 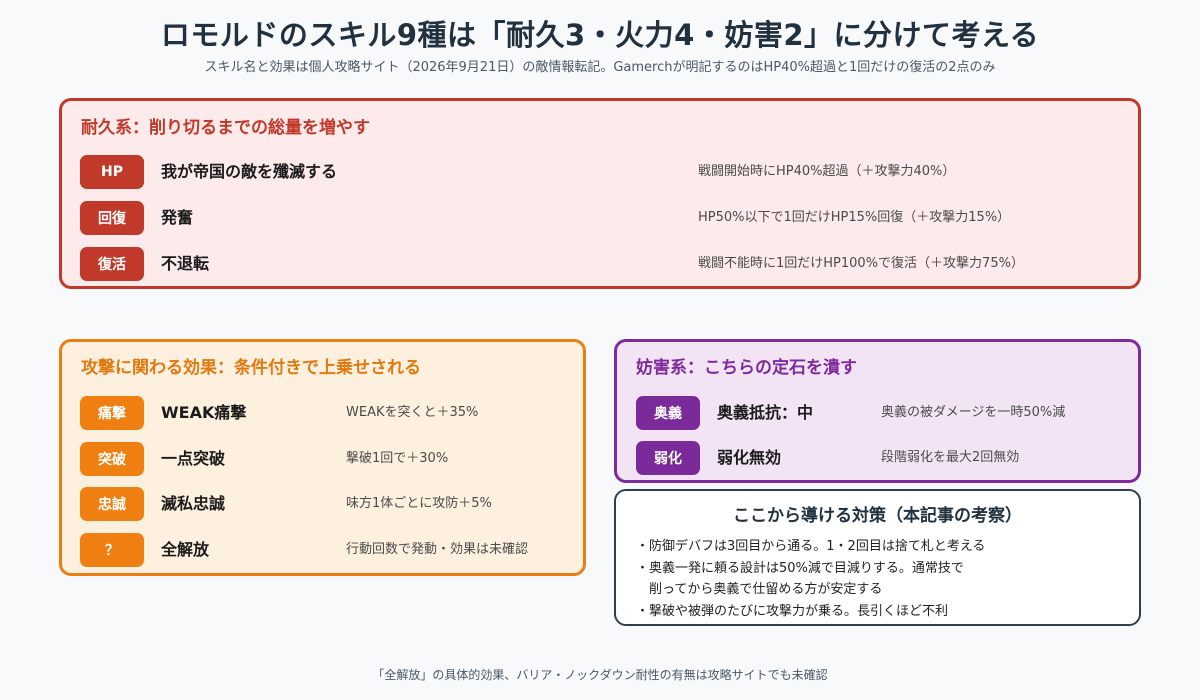 What do you see at coordinates (877, 458) in the screenshot?
I see `skill-row: 弱化 弱化無効 段階弱化を最大2回無効` at bounding box center [877, 458].